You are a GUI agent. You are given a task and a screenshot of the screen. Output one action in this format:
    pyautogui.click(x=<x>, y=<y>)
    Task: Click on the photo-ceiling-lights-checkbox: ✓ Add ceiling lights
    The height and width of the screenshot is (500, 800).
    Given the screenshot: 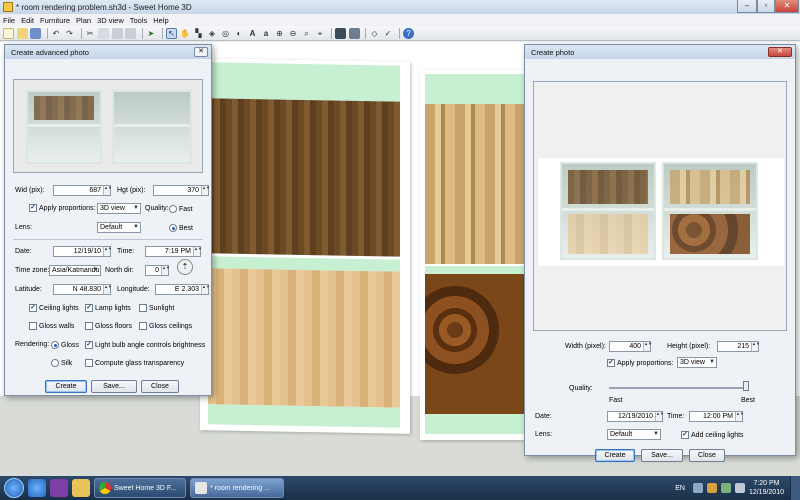 What is the action you would take?
    pyautogui.click(x=712, y=435)
    